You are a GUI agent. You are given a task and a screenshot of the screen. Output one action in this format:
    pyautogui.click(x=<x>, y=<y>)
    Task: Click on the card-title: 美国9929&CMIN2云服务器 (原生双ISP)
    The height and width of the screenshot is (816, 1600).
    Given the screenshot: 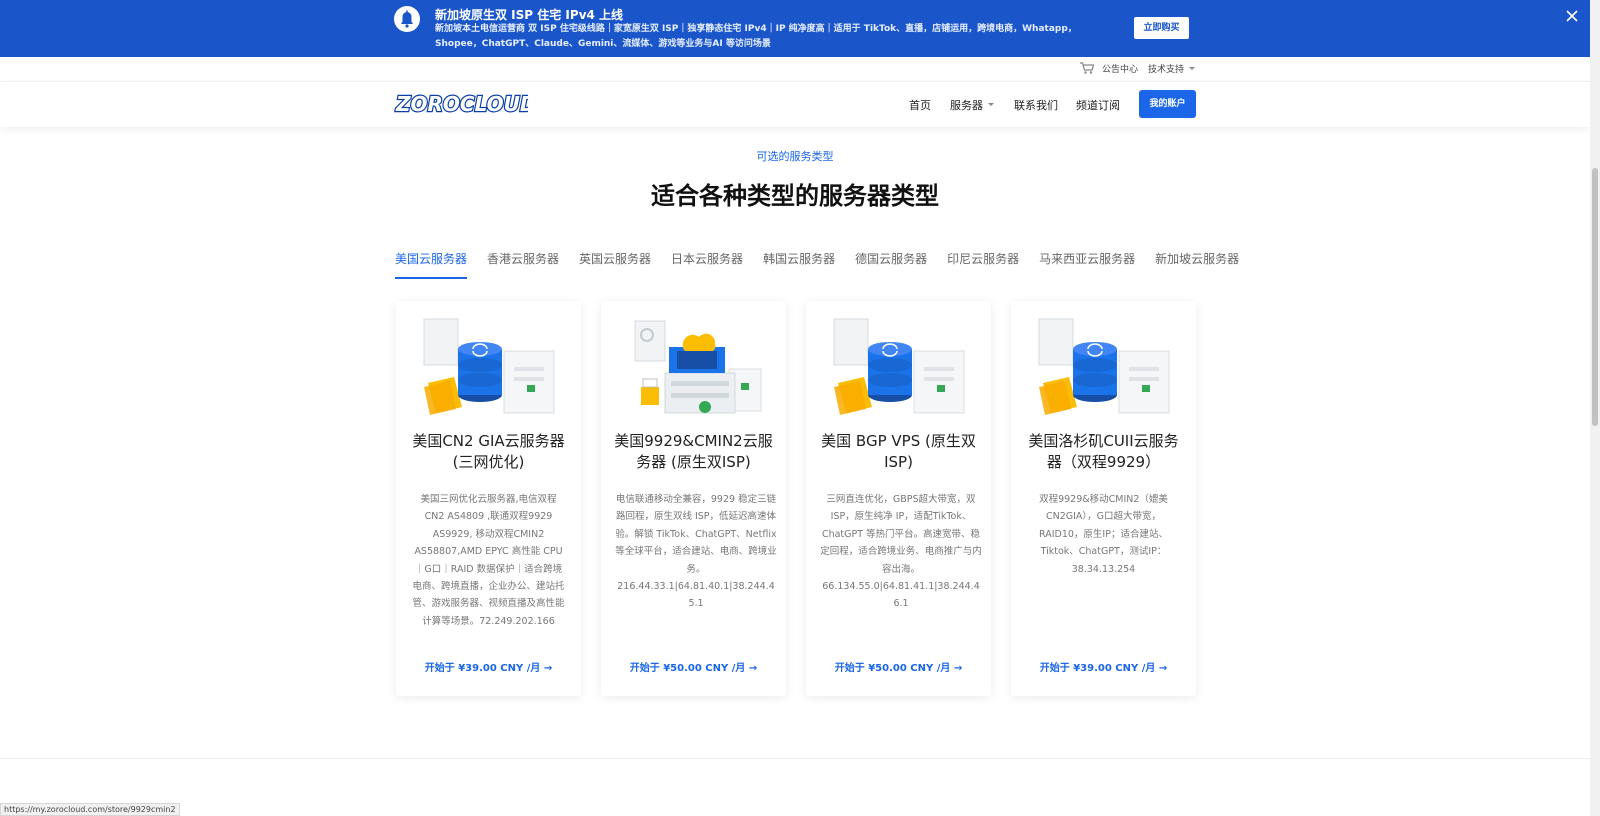 What is the action you would take?
    pyautogui.click(x=693, y=451)
    